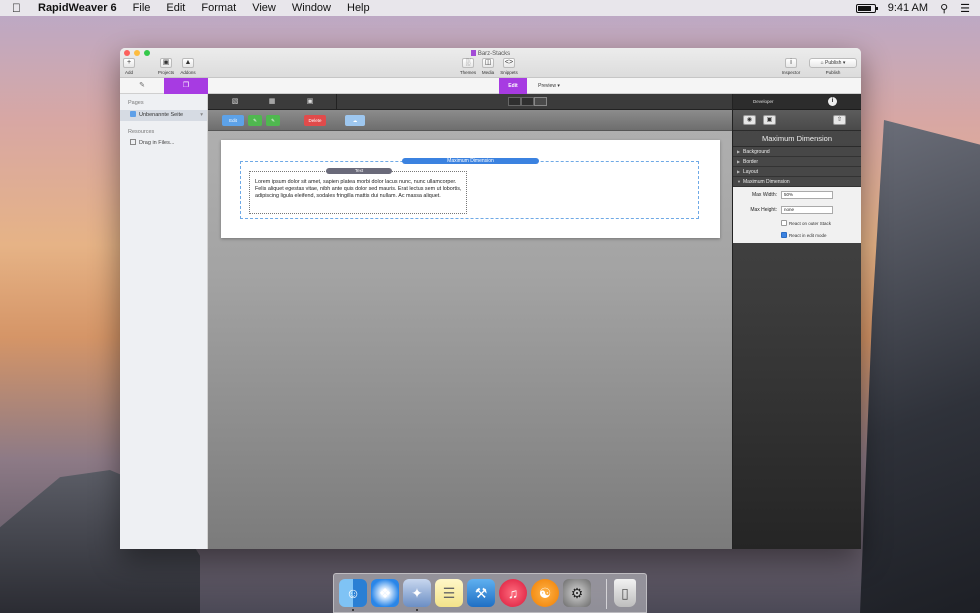 The image size is (980, 613). What do you see at coordinates (527, 101) in the screenshot?
I see `view-toggle-mid` at bounding box center [527, 101].